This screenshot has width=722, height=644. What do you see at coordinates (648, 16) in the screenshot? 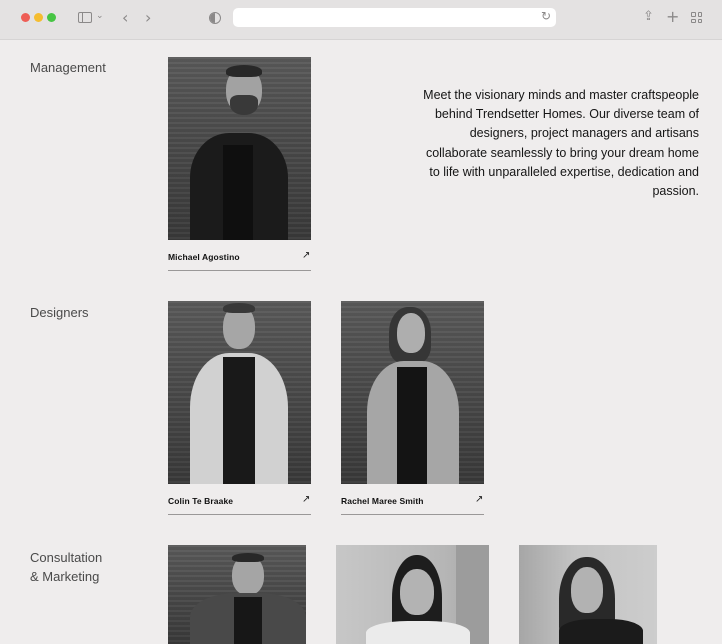
I see `share-icon: ⇪` at bounding box center [648, 16].